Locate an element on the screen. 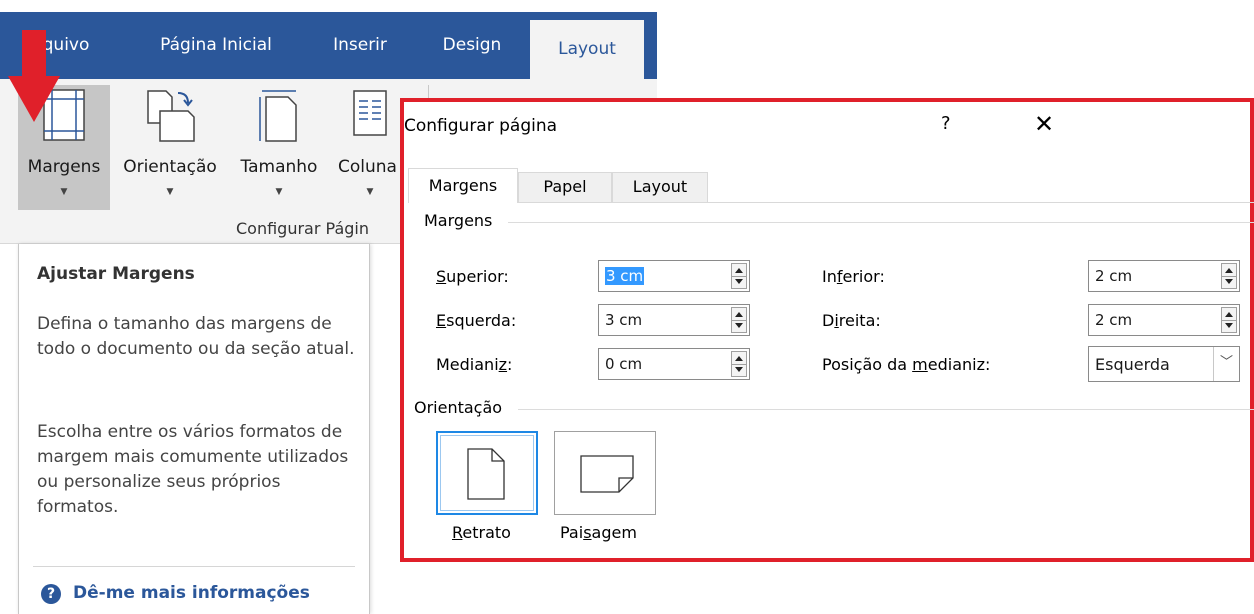  size-label: Tamanho is located at coordinates (279, 167).